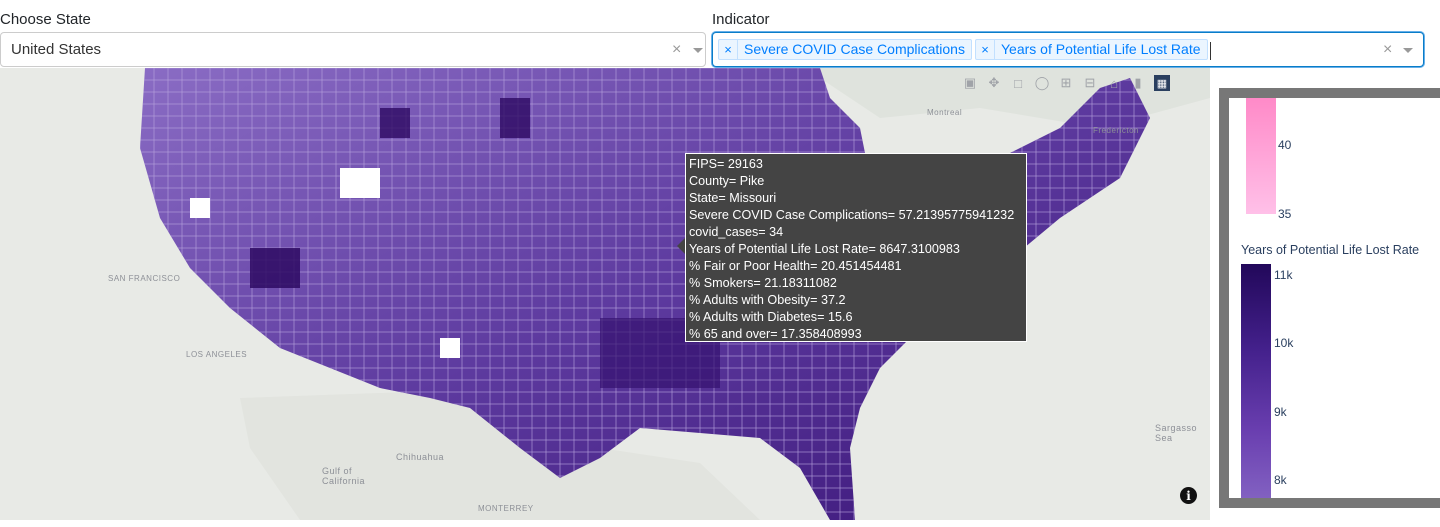 The height and width of the screenshot is (527, 1440). I want to click on box-select-icon: □, so click(1018, 83).